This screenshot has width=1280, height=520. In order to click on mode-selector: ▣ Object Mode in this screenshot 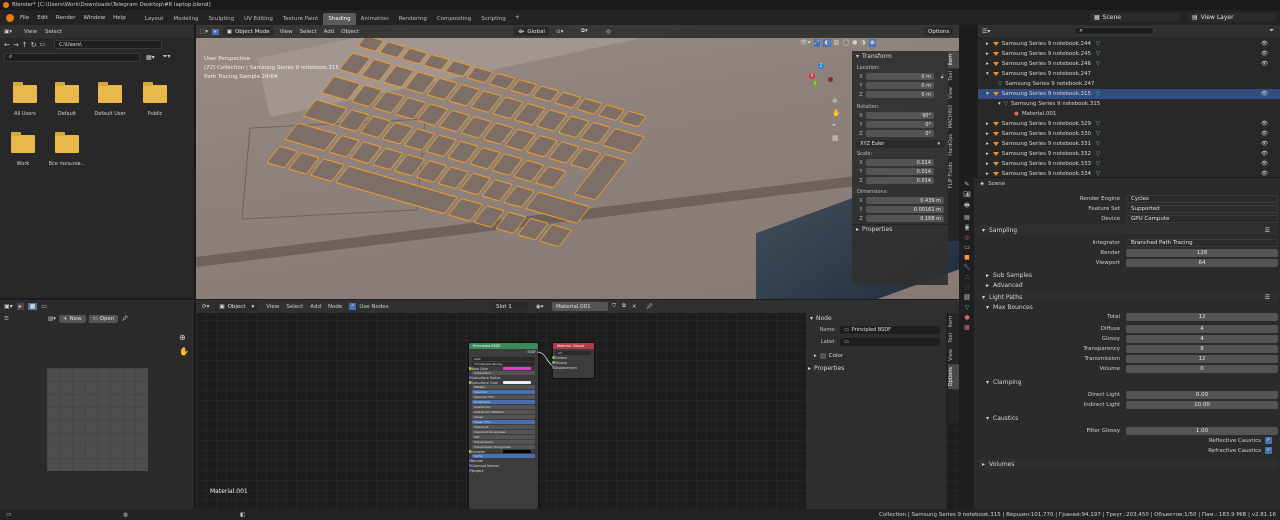, I will do `click(248, 31)`.